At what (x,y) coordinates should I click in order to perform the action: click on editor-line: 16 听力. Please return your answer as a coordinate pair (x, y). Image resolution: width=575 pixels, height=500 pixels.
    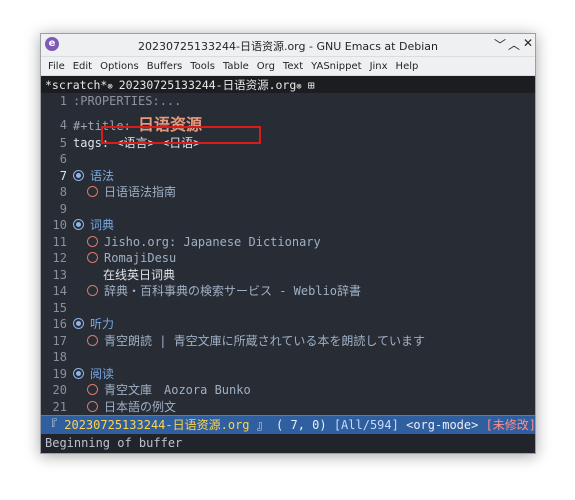
    Looking at the image, I should click on (288, 324).